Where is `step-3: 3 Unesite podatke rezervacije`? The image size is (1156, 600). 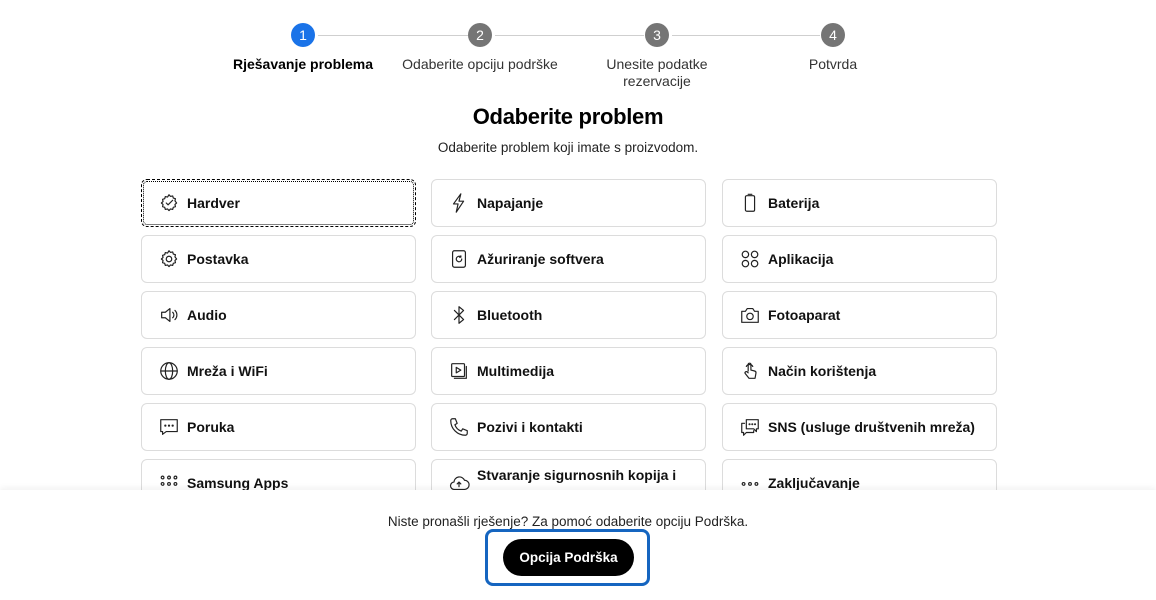 step-3: 3 Unesite podatke rezervacije is located at coordinates (657, 56).